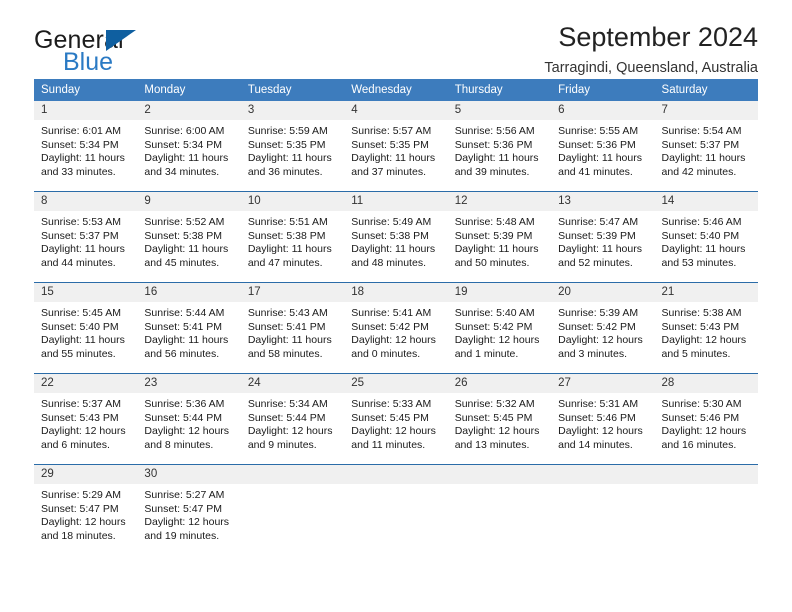 The height and width of the screenshot is (612, 792). Describe the element at coordinates (189, 110) in the screenshot. I see `day-number: 2` at that location.